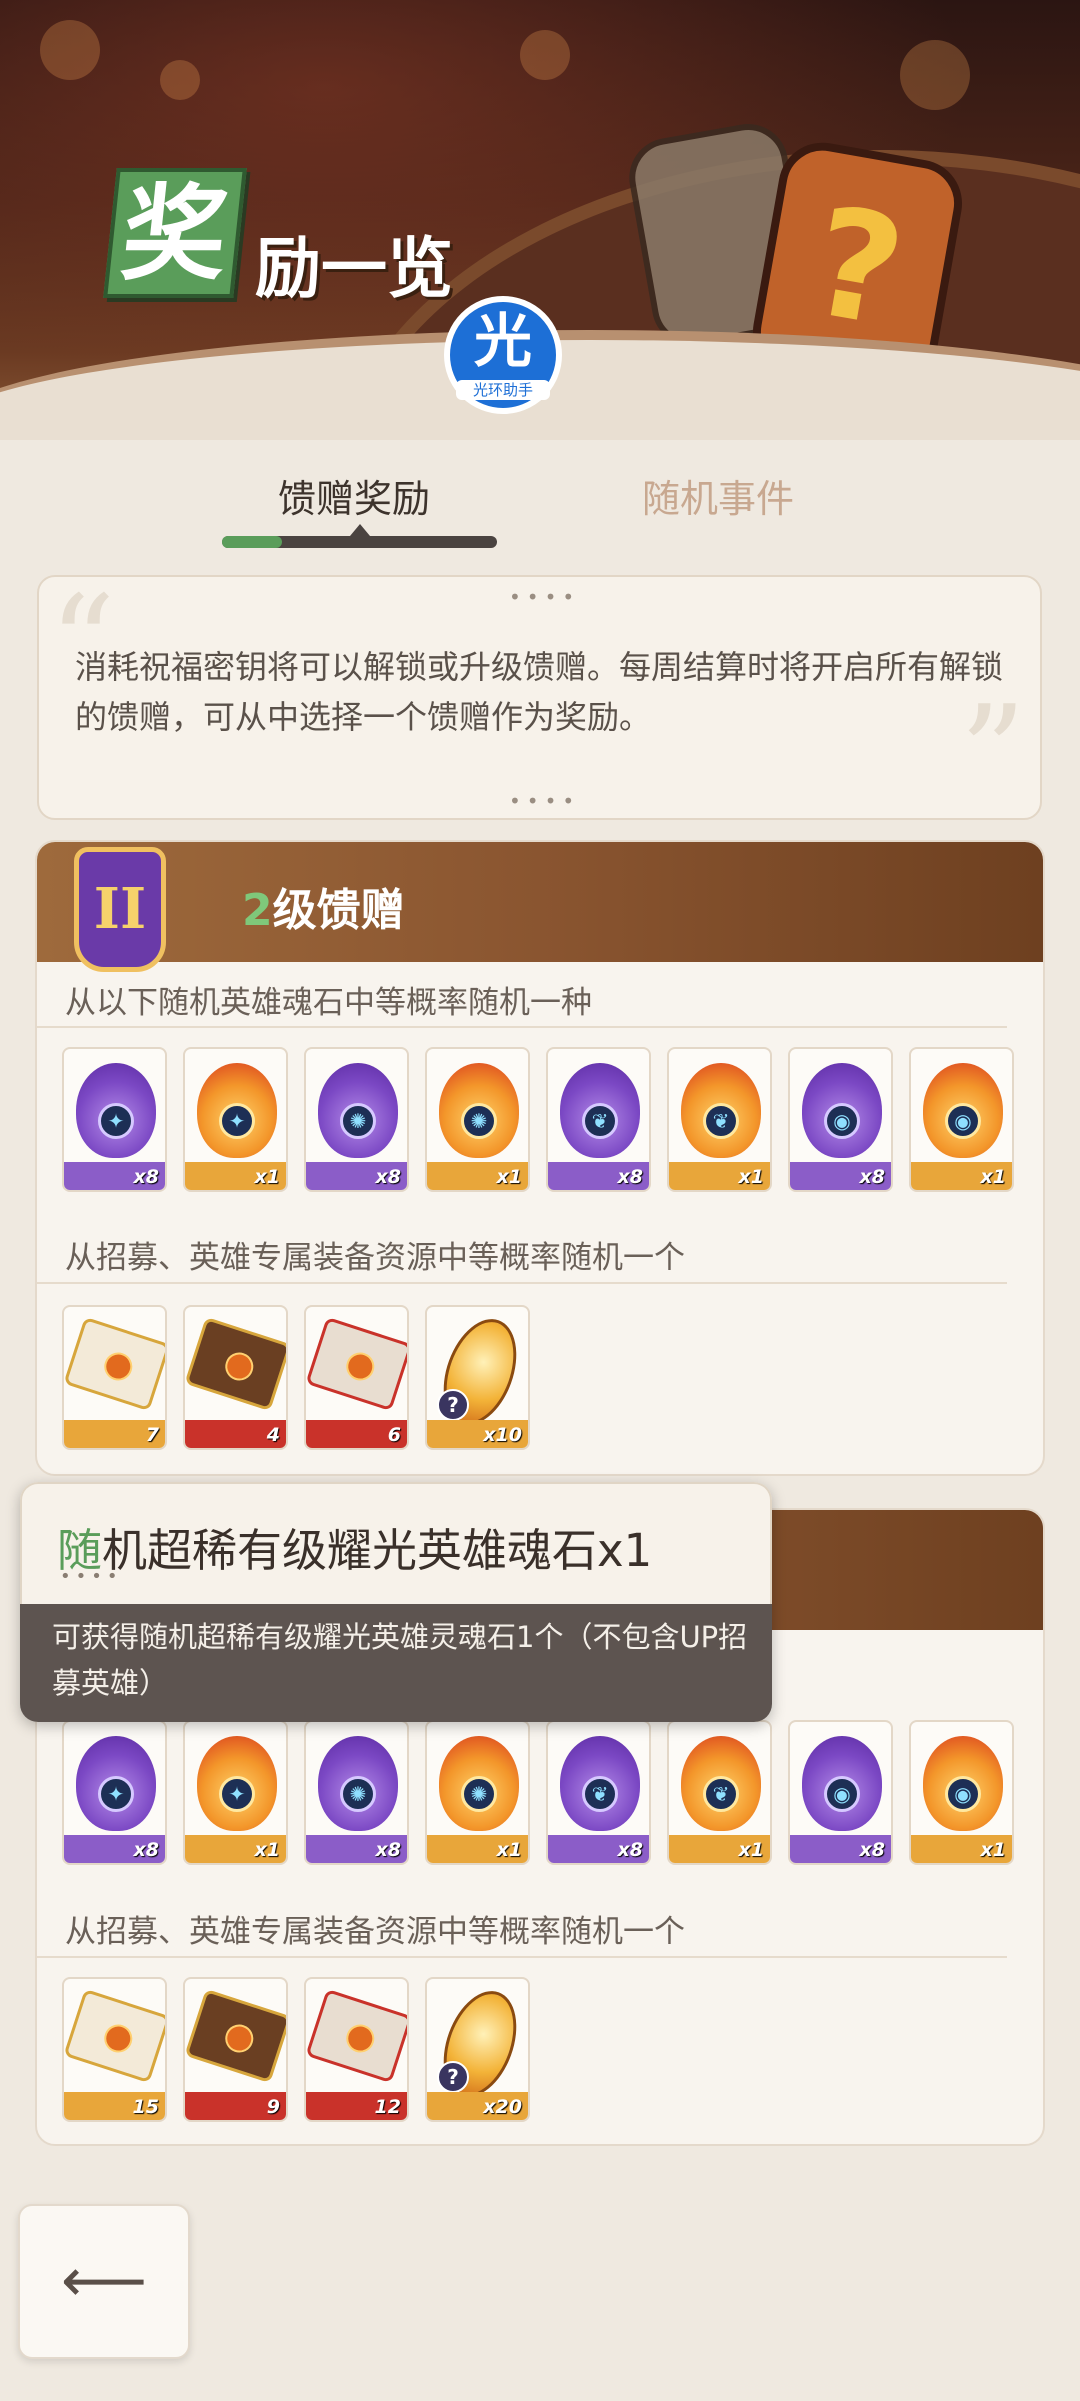 This screenshot has height=2401, width=1080. What do you see at coordinates (477, 1377) in the screenshot?
I see `resource-item: ? x10` at bounding box center [477, 1377].